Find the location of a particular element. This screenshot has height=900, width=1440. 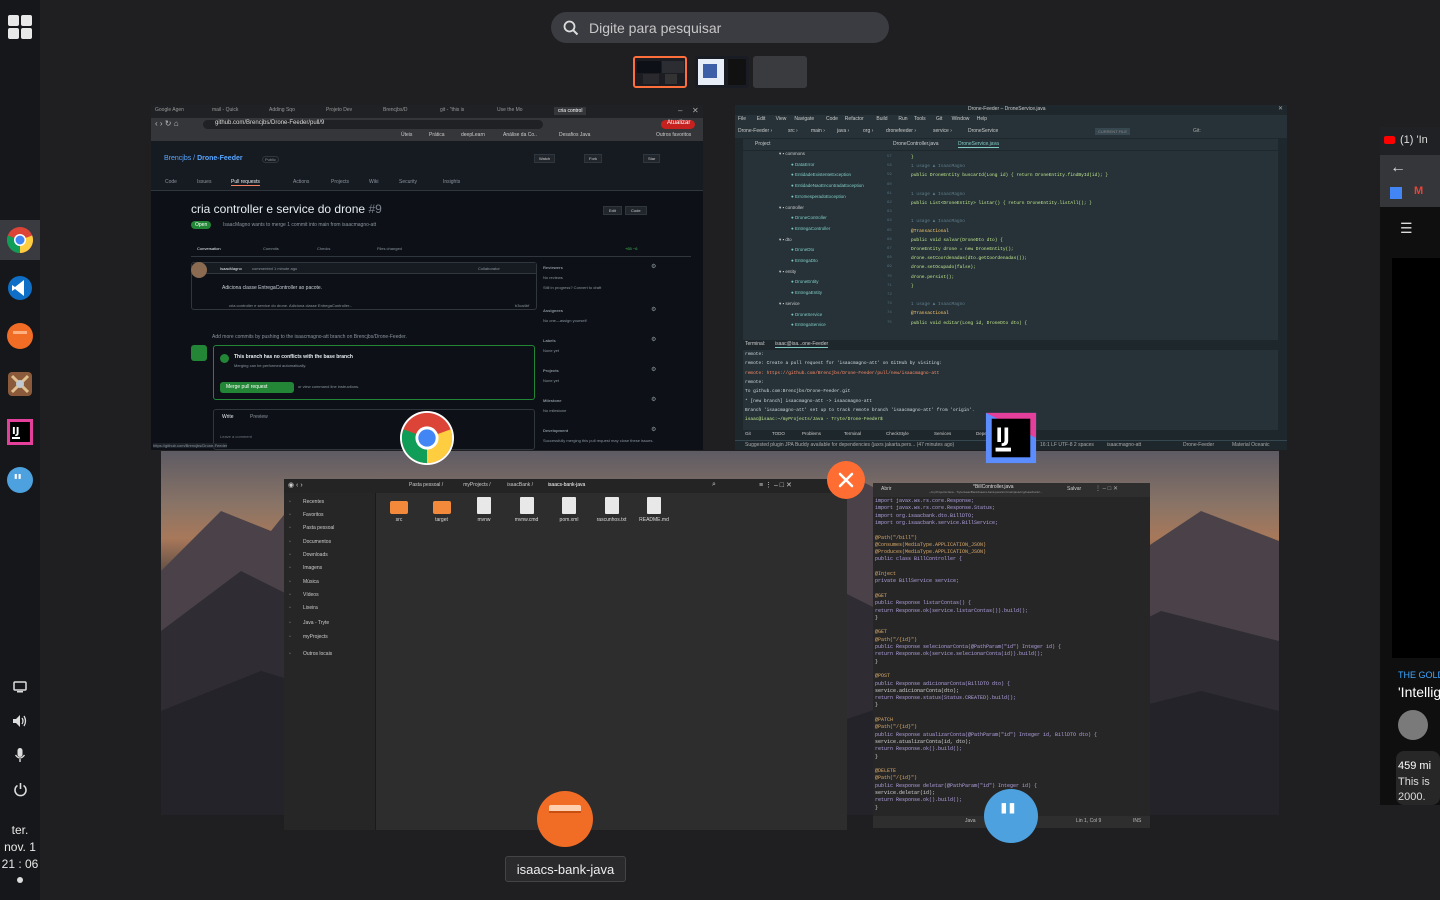

breadcrumb-item: DroneService is located at coordinates (983, 131).